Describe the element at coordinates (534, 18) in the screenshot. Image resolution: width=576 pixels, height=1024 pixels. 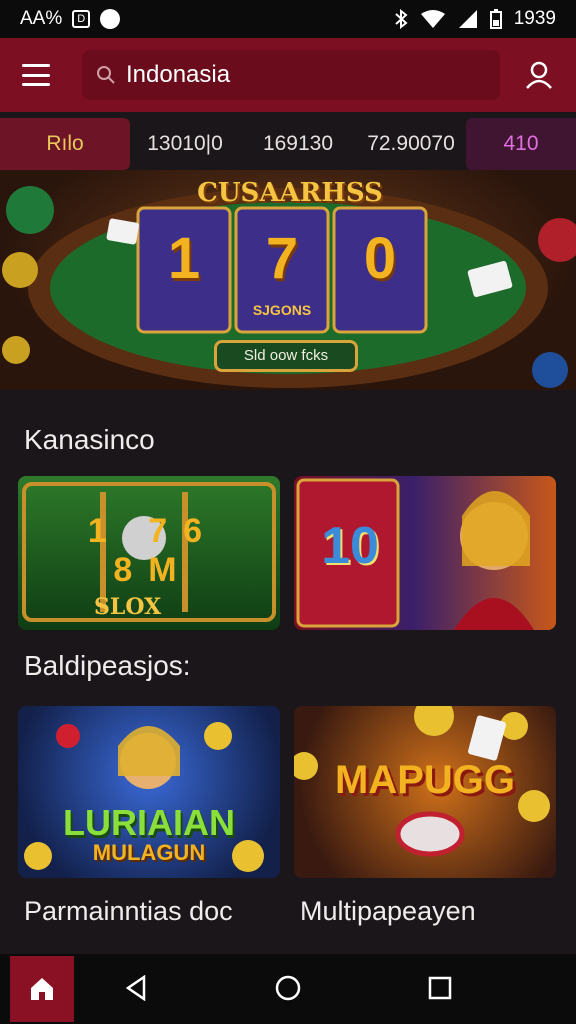
I see `status-time: 1939` at that location.